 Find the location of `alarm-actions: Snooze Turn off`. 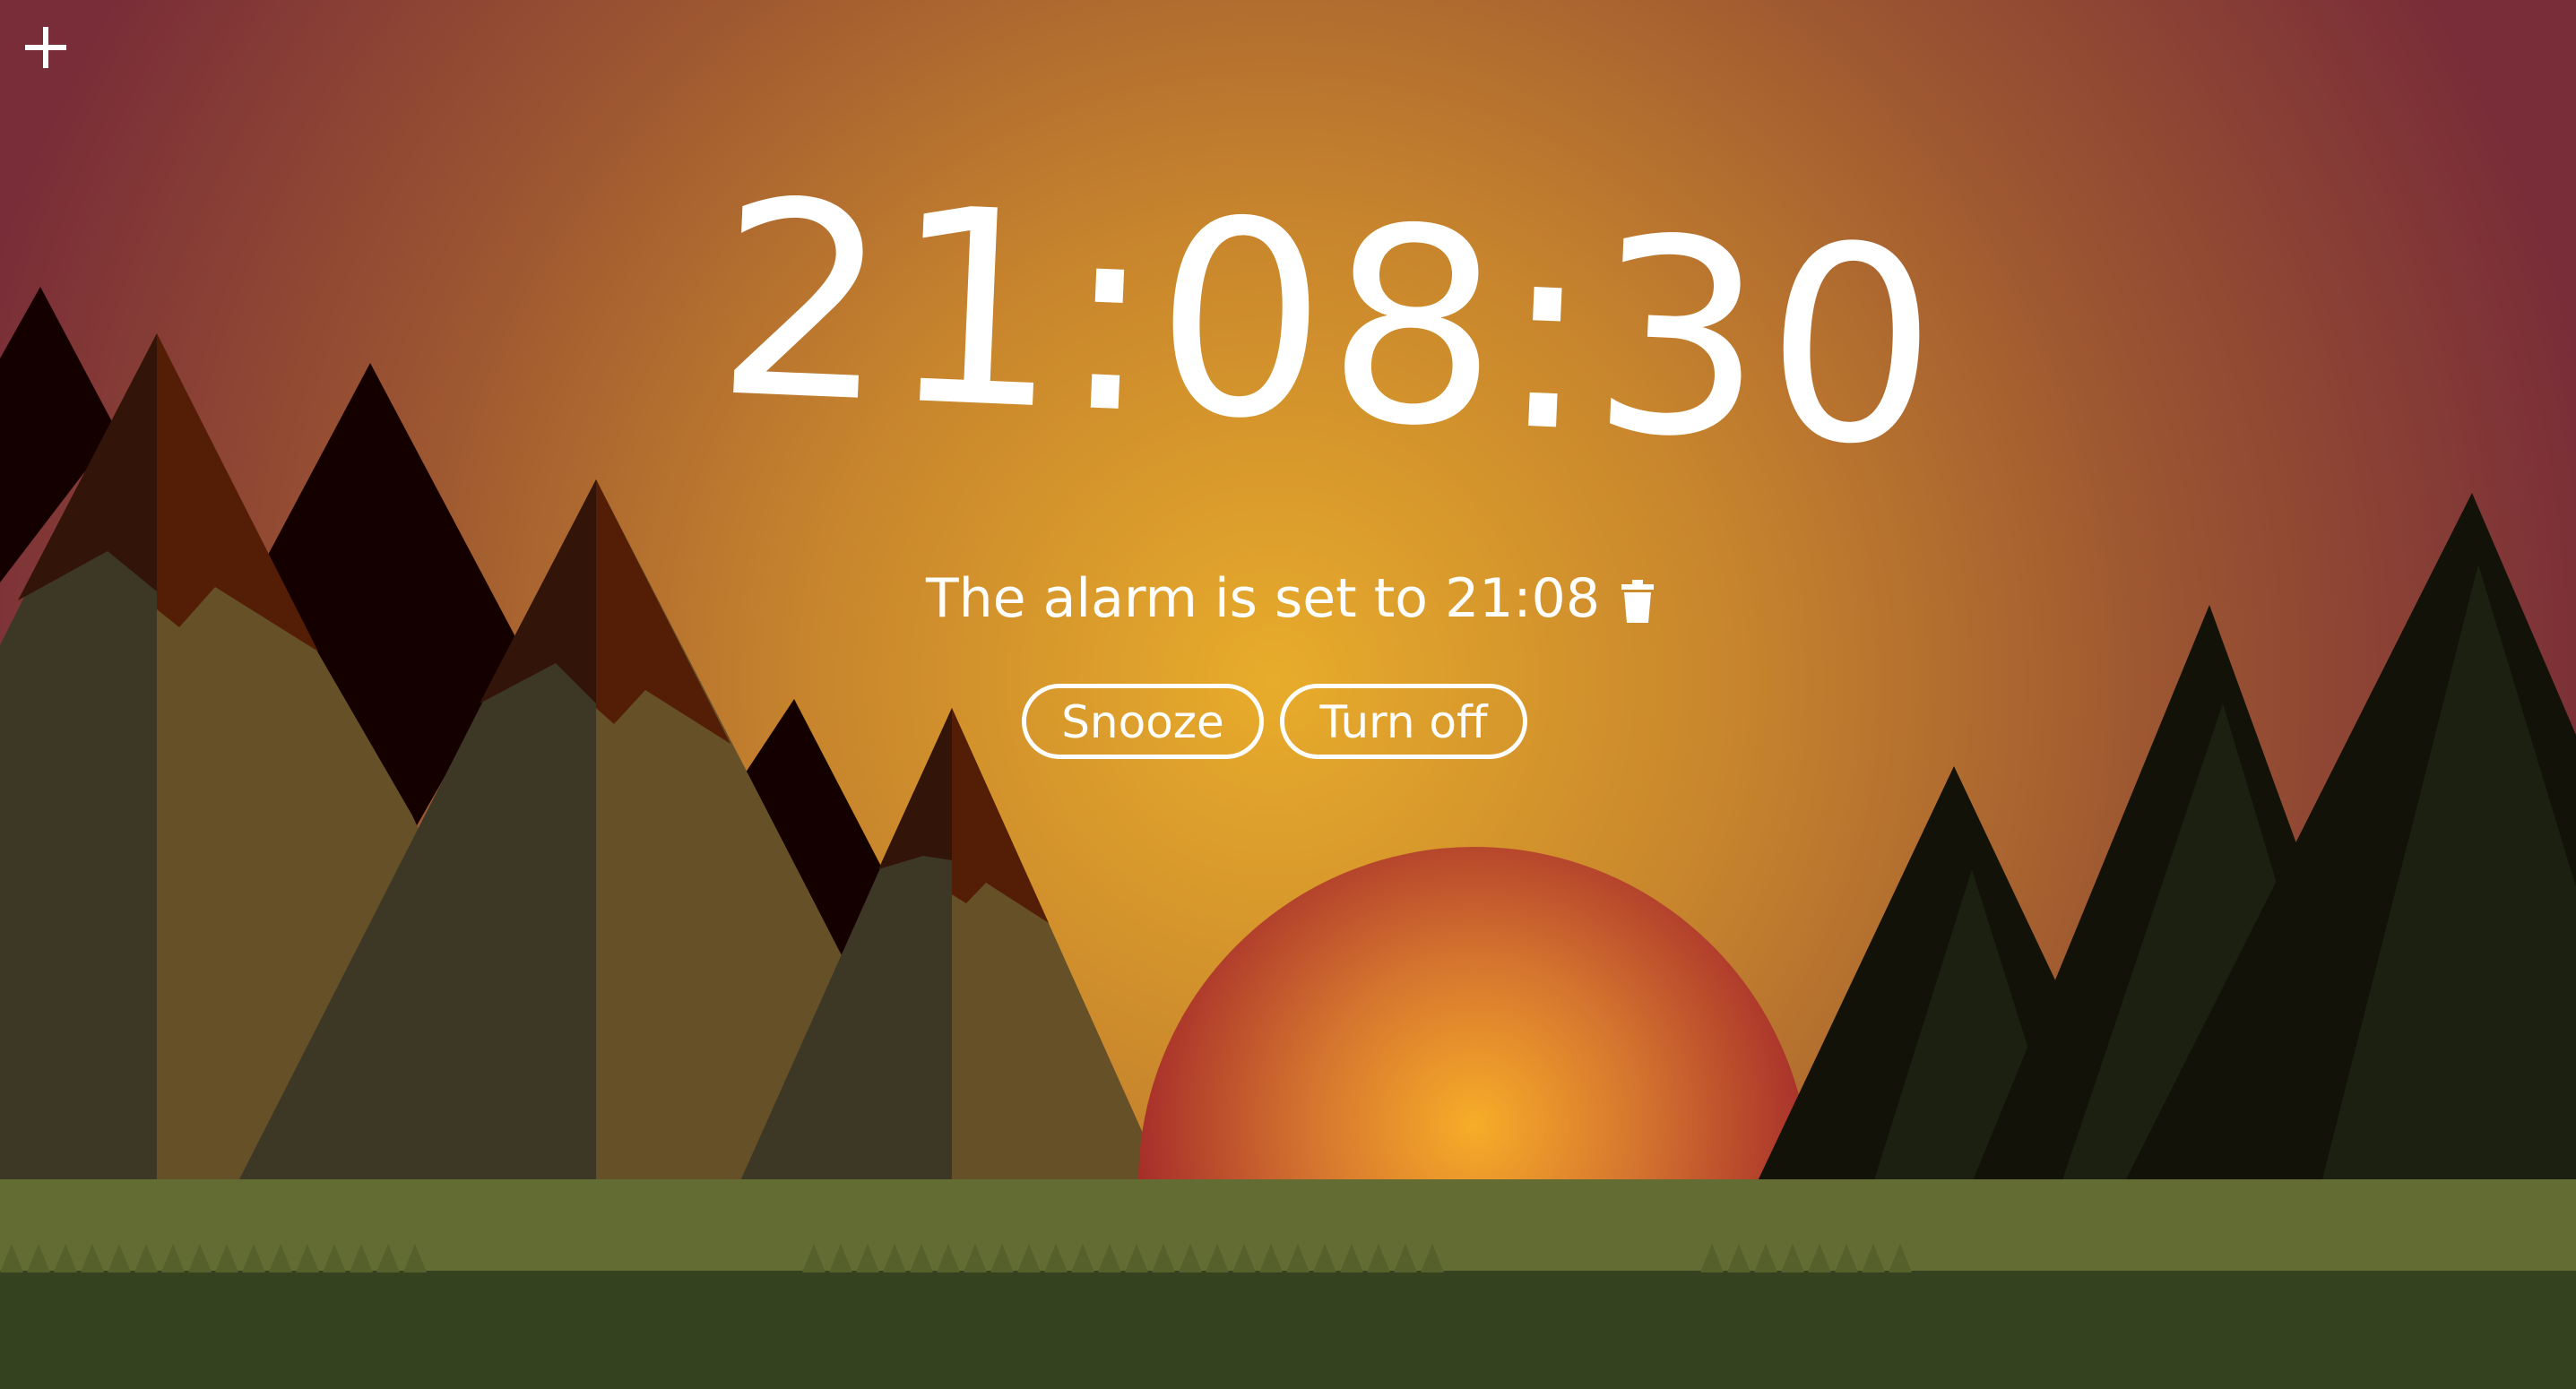

alarm-actions: Snooze Turn off is located at coordinates (1291, 724).